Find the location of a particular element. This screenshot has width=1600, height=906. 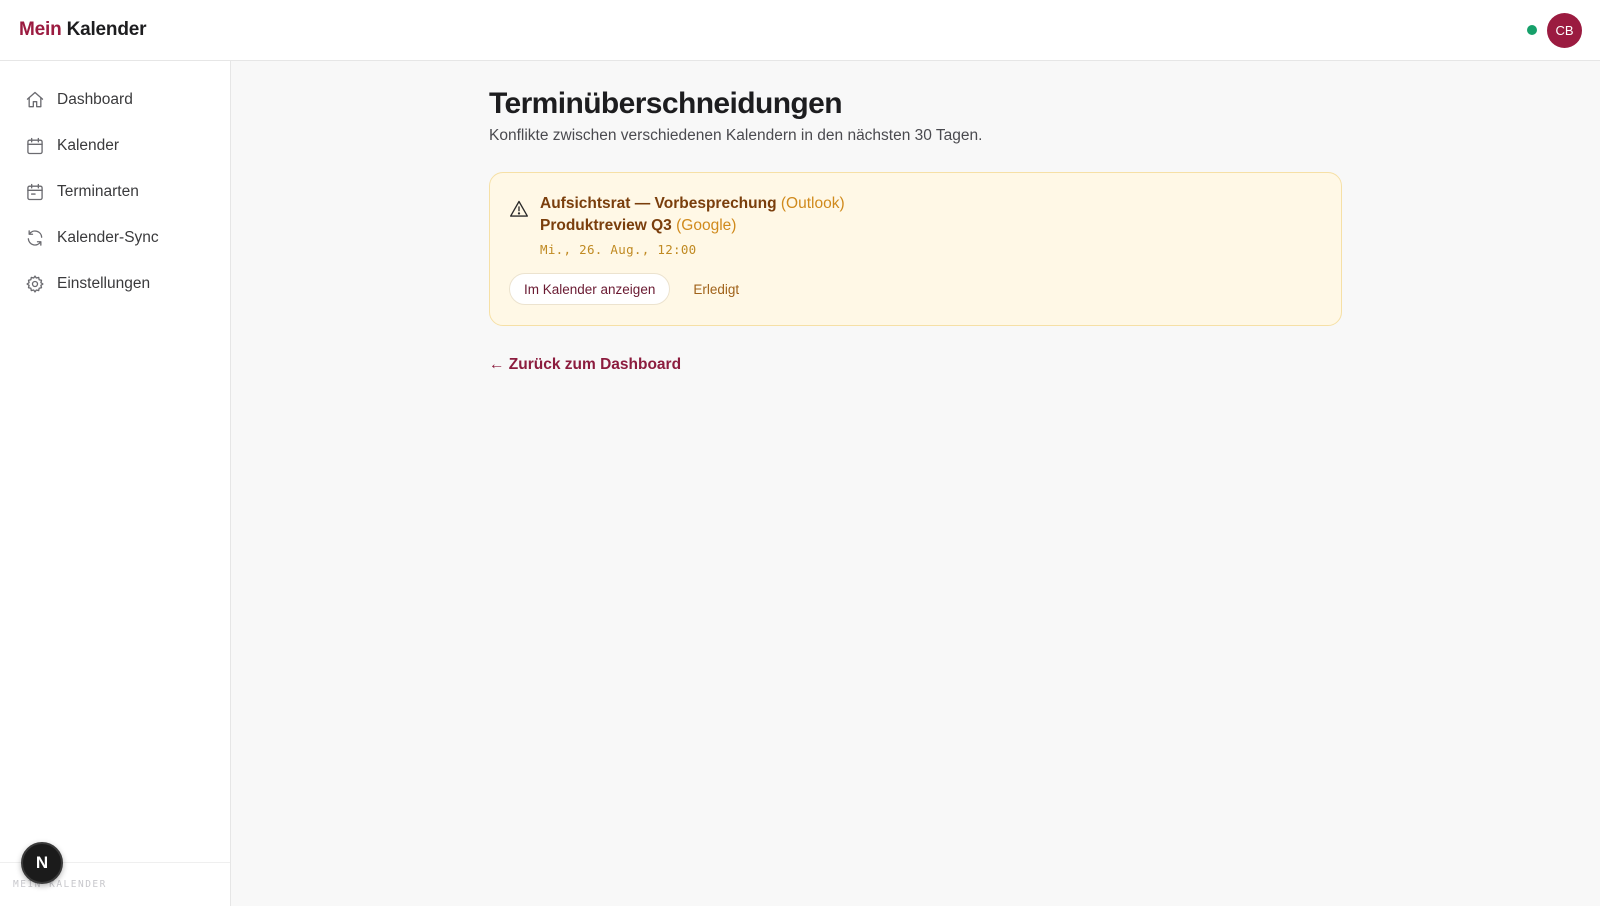

avatar: CB is located at coordinates (1564, 30).